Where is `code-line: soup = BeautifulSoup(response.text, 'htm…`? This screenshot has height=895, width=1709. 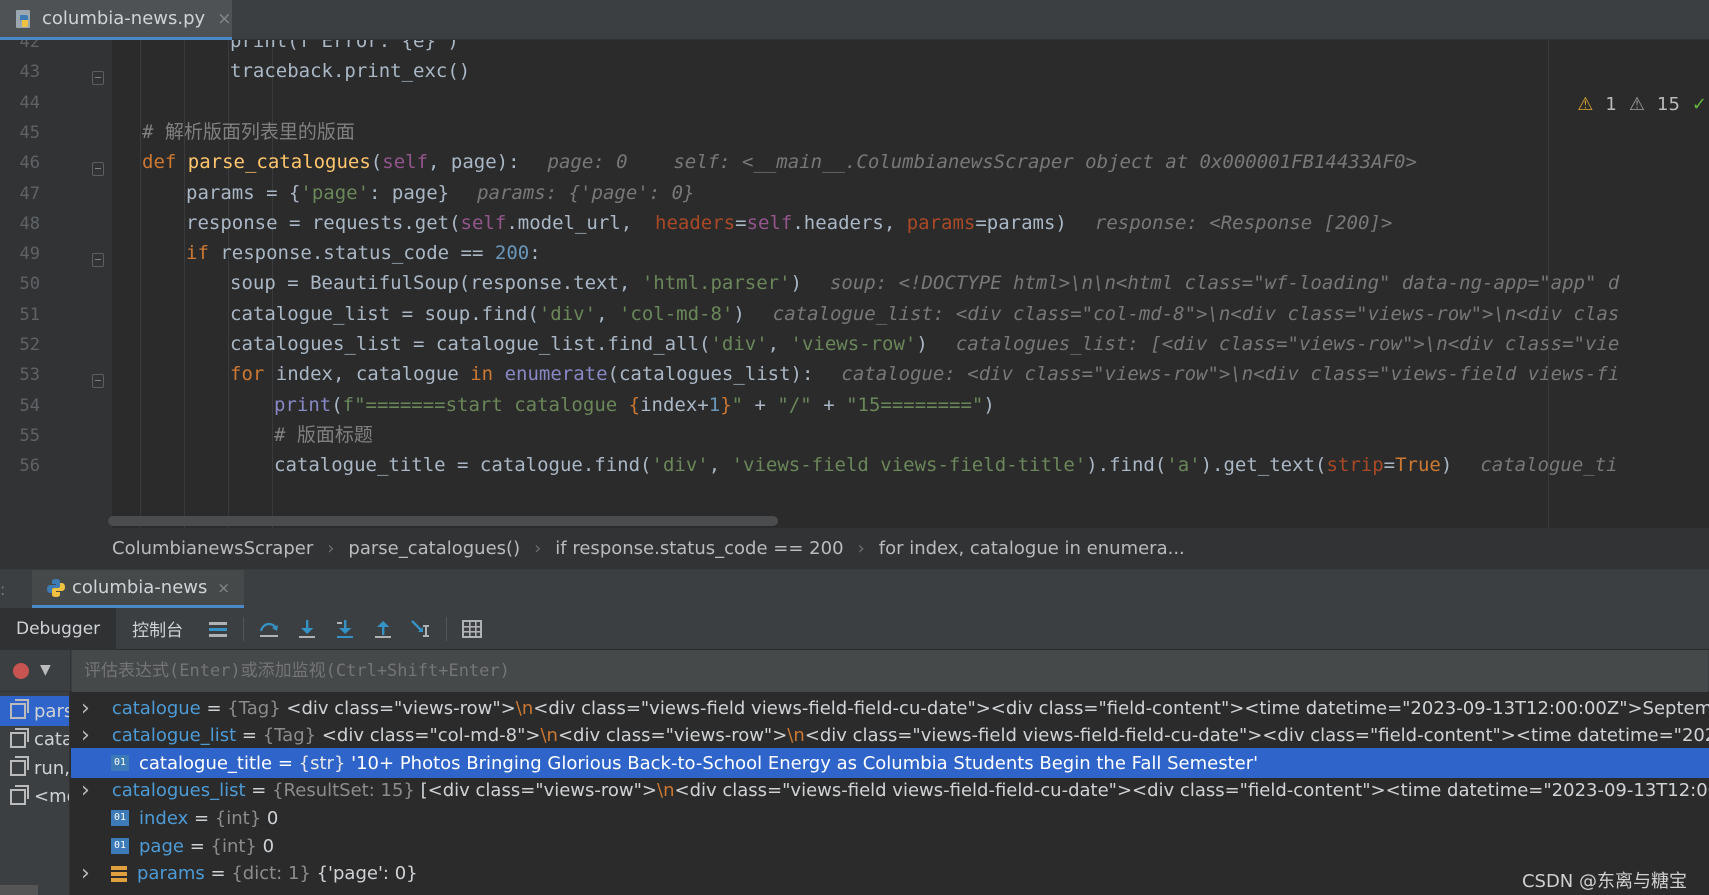 code-line: soup = BeautifulSoup(response.text, 'htm… is located at coordinates (924, 283).